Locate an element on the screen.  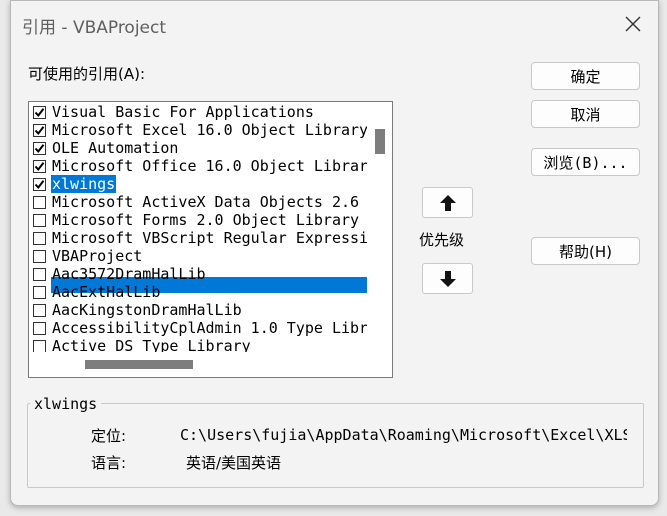
reference-name: Microsoft VBScript Regular Expressions is located at coordinates (209, 238).